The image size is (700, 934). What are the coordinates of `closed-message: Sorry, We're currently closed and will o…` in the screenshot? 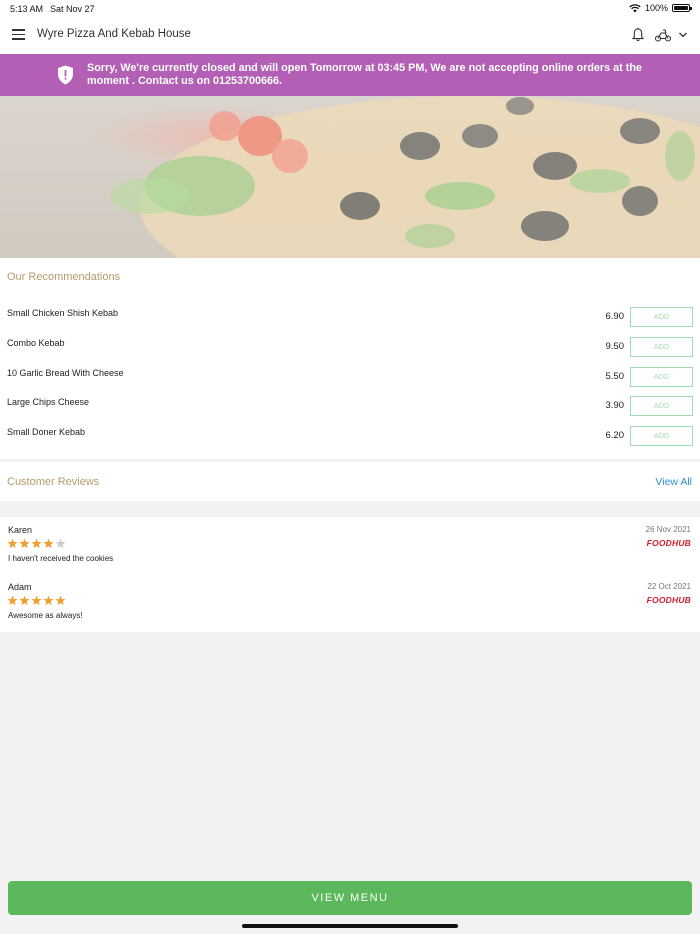 It's located at (364, 74).